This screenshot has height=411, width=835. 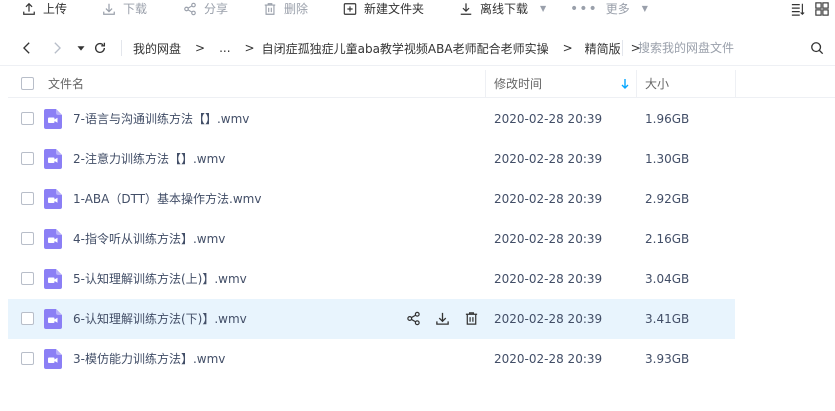 I want to click on file-name: 6-认知理解训练方法(下)】.wmv, so click(x=160, y=319).